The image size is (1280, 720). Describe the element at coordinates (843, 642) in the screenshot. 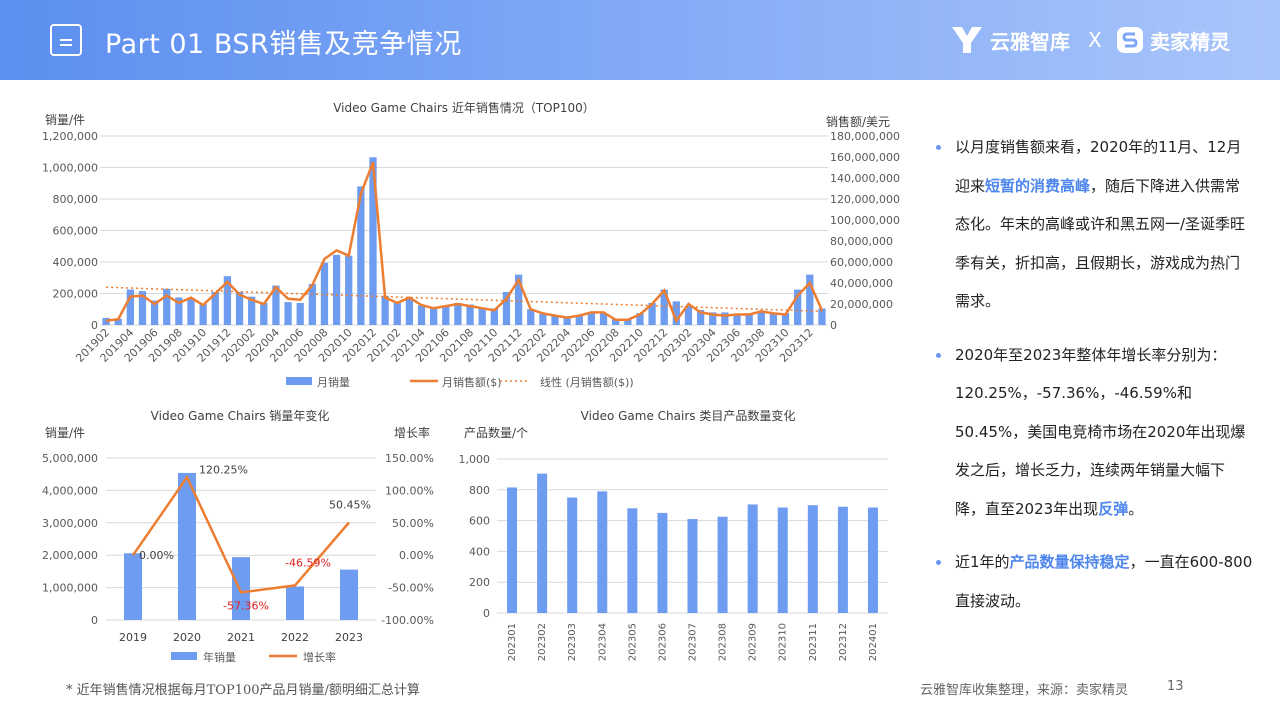

I see `chart3-xtick: 202312` at that location.